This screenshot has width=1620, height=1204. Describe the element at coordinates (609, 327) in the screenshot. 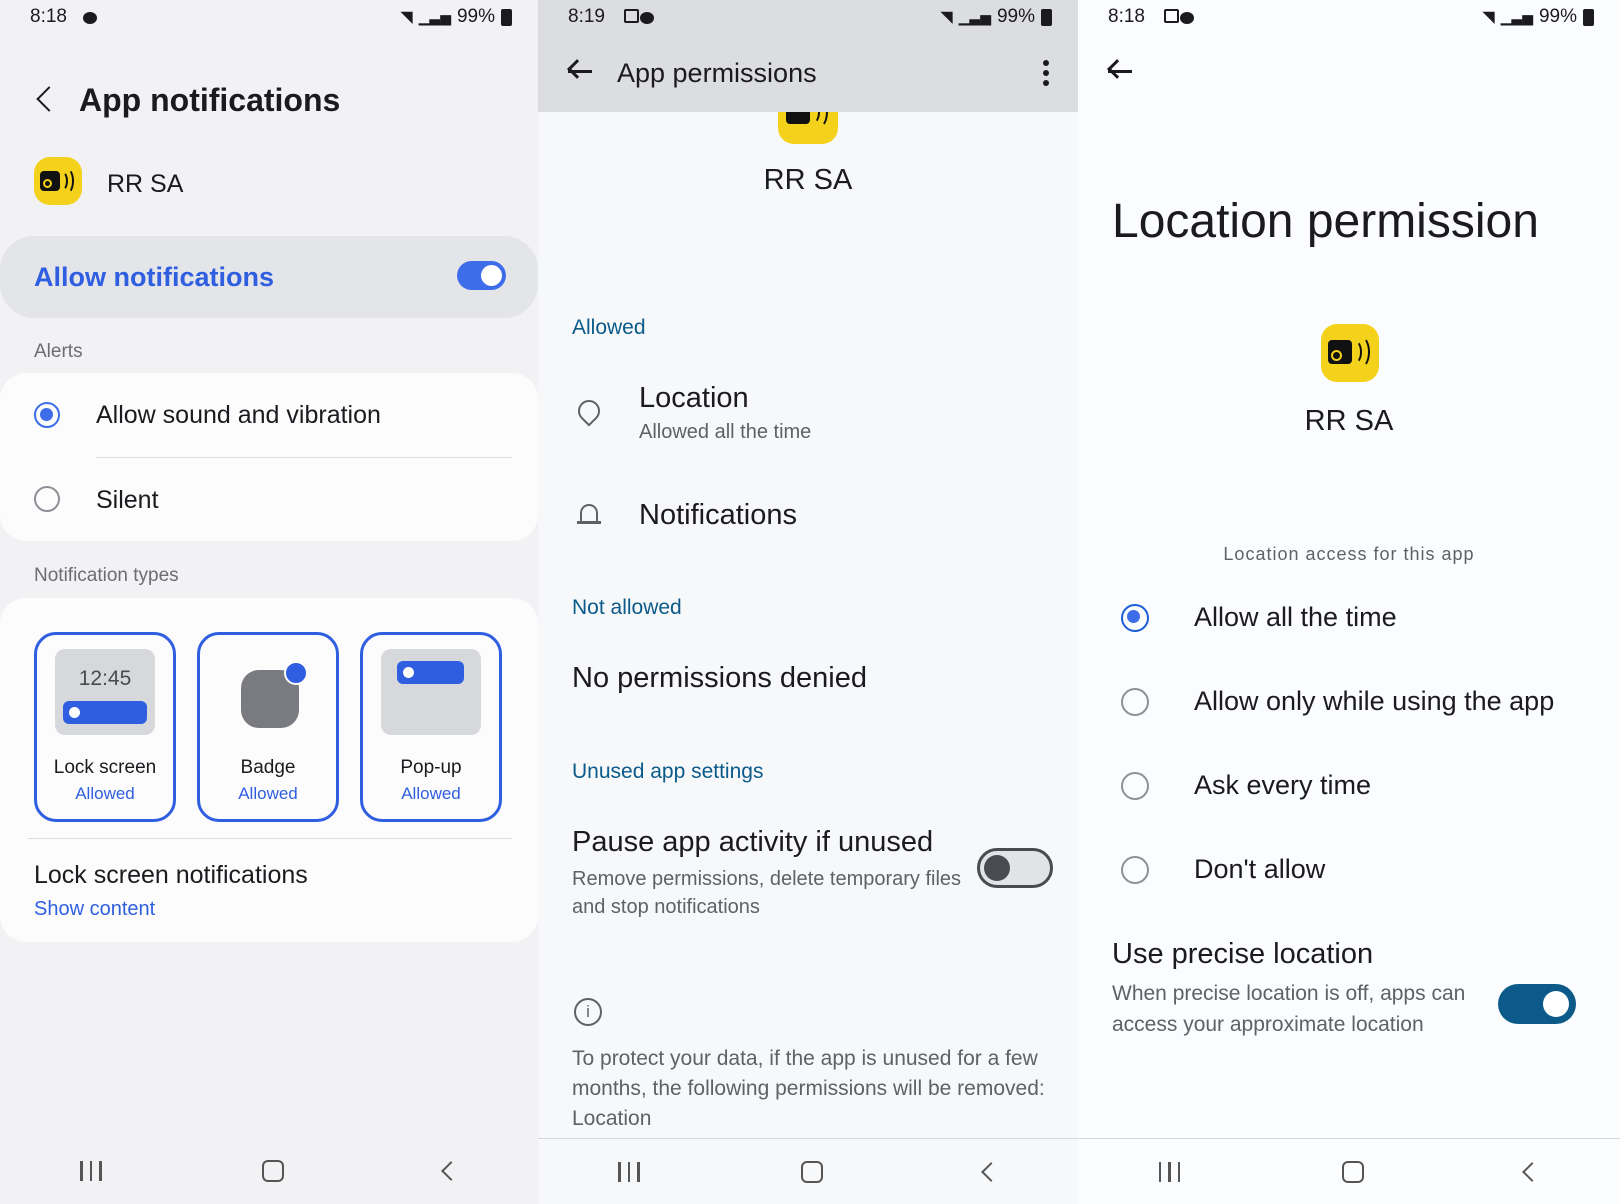

I see `allowed-header: Allowed` at that location.